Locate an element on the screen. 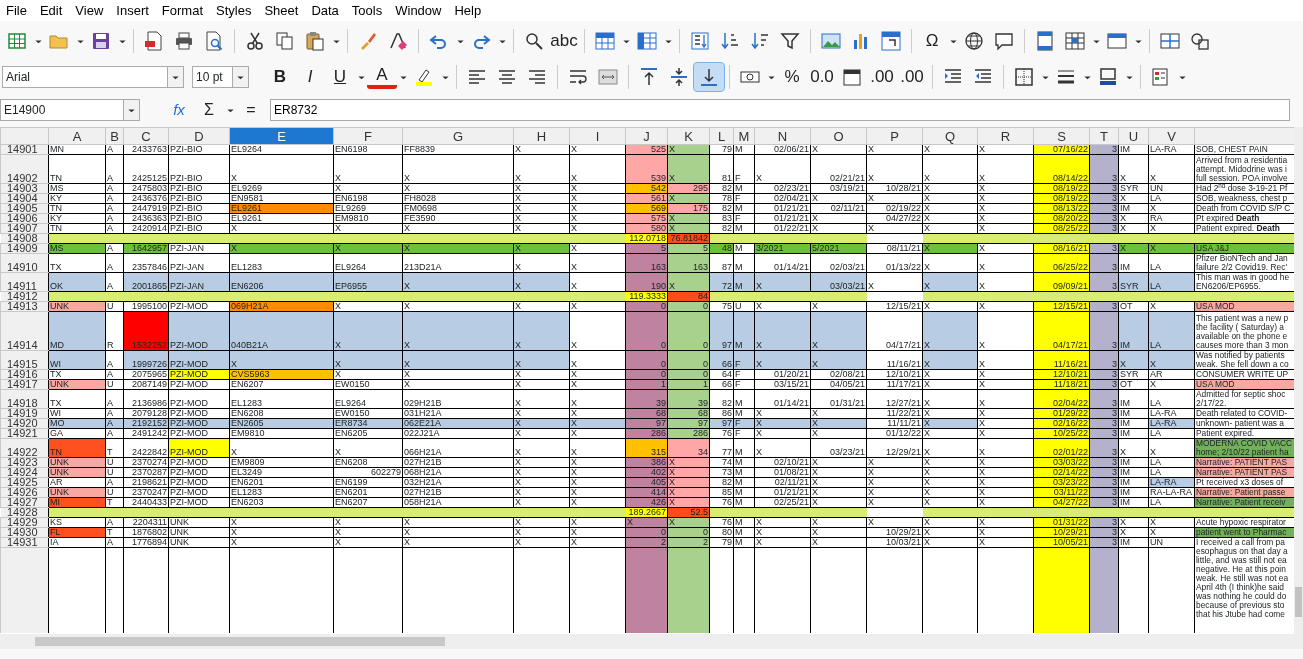 This screenshot has width=1303, height=659. row-header: 14917 is located at coordinates (24, 384).